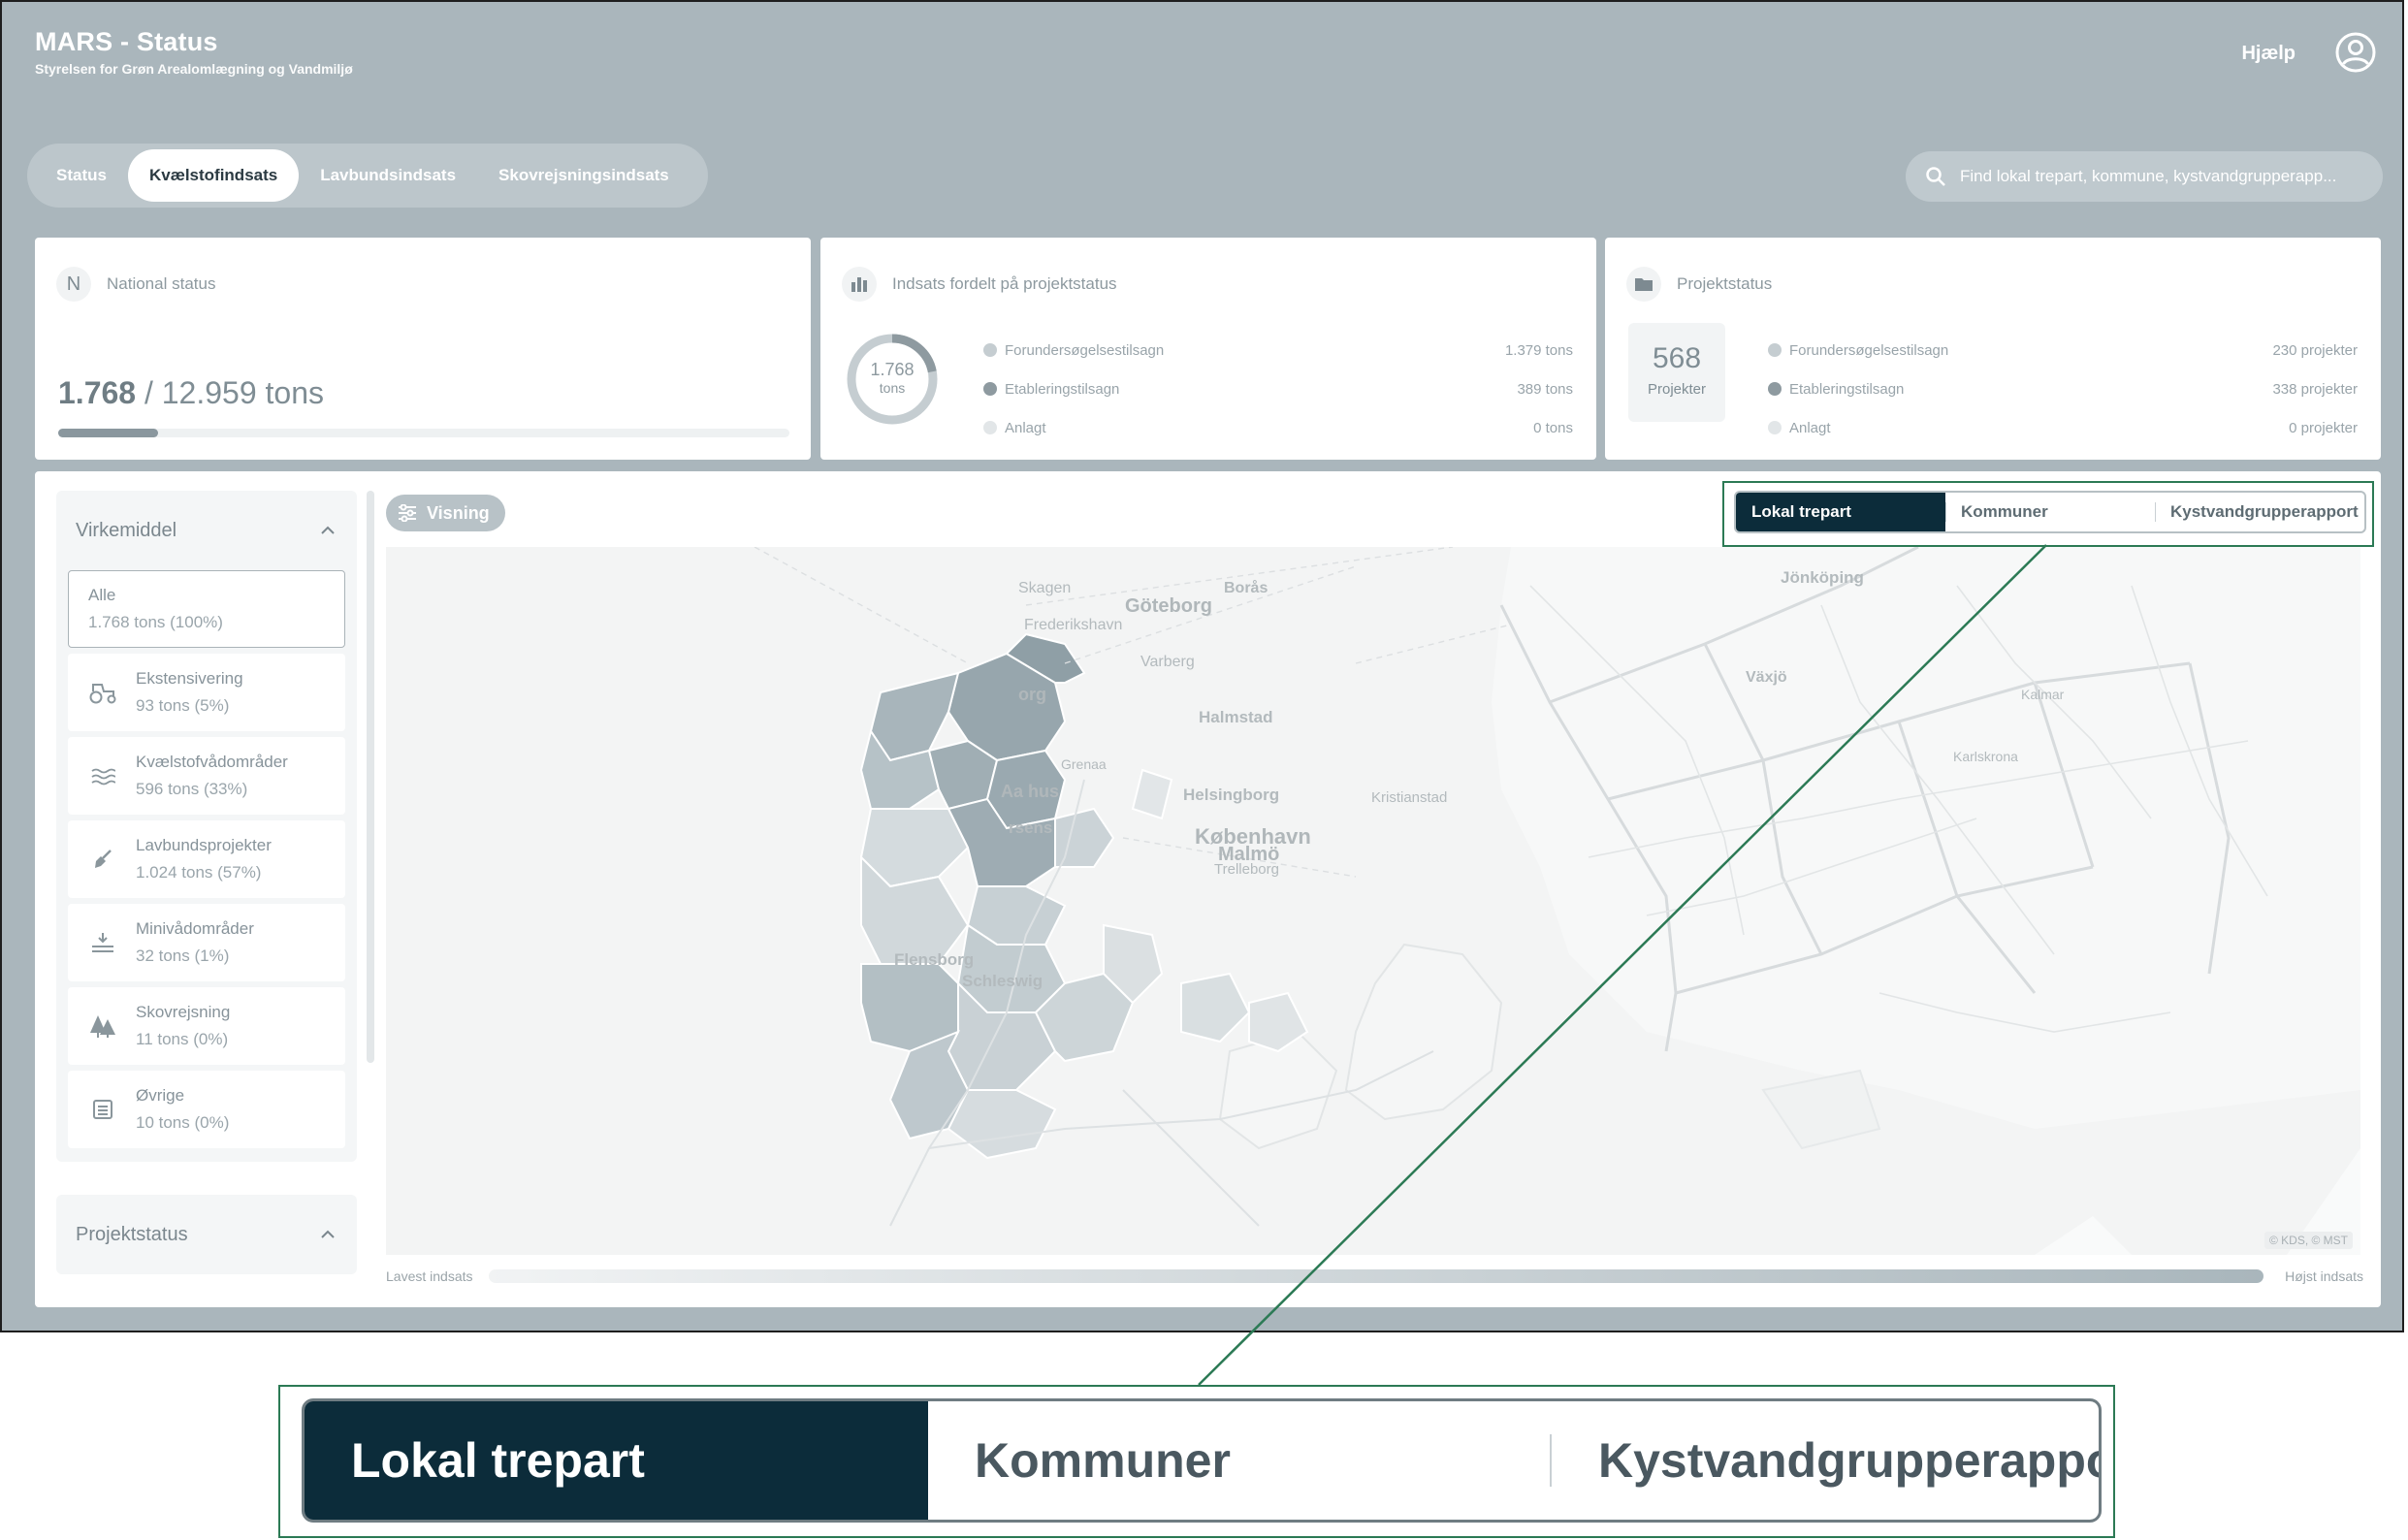  Describe the element at coordinates (1240, 1460) in the screenshot. I see `zoom-segment-kommuner: Kommuner` at that location.